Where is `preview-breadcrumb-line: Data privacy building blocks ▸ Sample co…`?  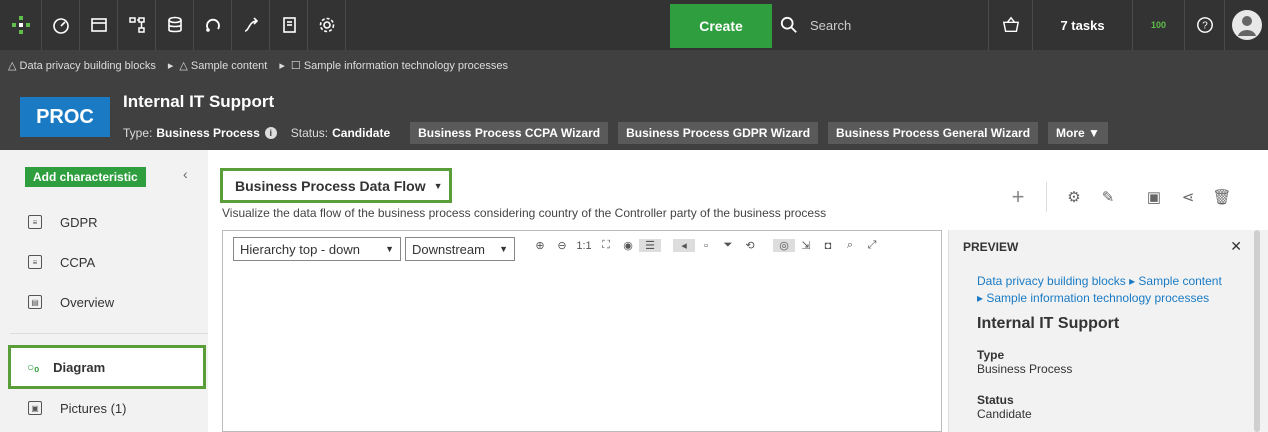 preview-breadcrumb-line: Data privacy building blocks ▸ Sample co… is located at coordinates (1112, 281).